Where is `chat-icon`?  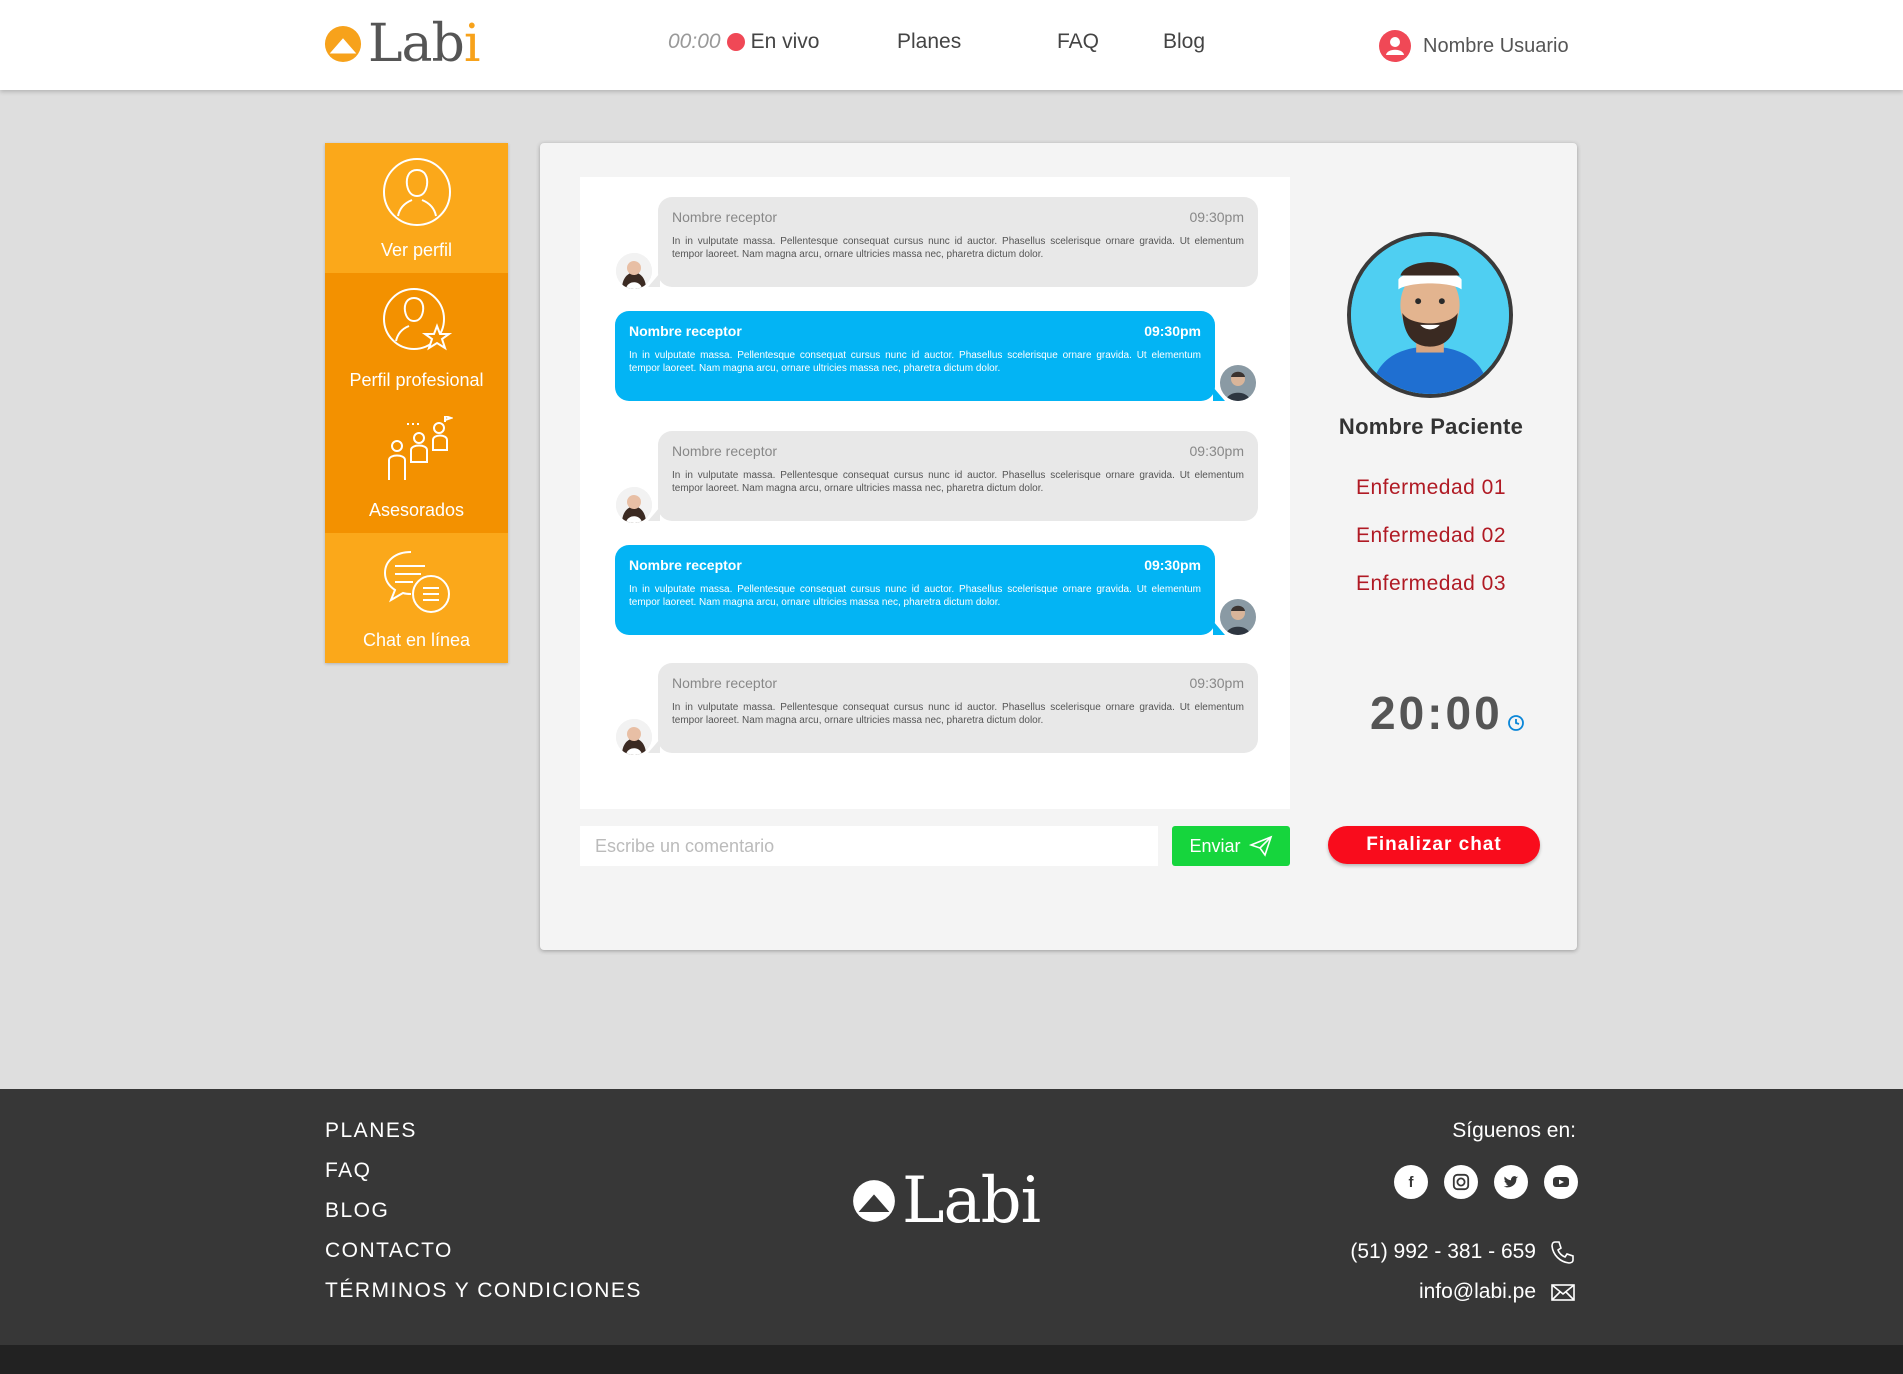 chat-icon is located at coordinates (416, 582).